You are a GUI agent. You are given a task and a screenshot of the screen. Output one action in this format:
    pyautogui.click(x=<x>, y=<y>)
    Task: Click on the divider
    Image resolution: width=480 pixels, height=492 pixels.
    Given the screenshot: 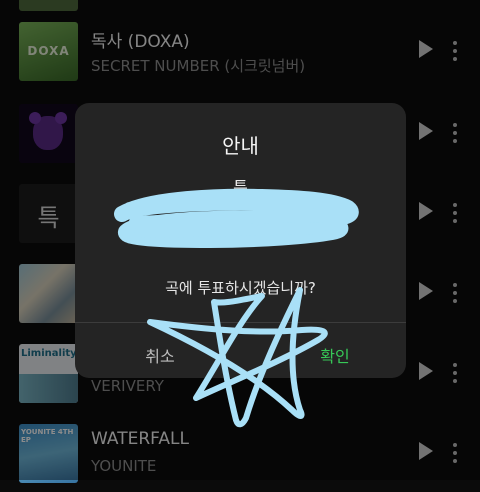 What is the action you would take?
    pyautogui.click(x=240, y=322)
    